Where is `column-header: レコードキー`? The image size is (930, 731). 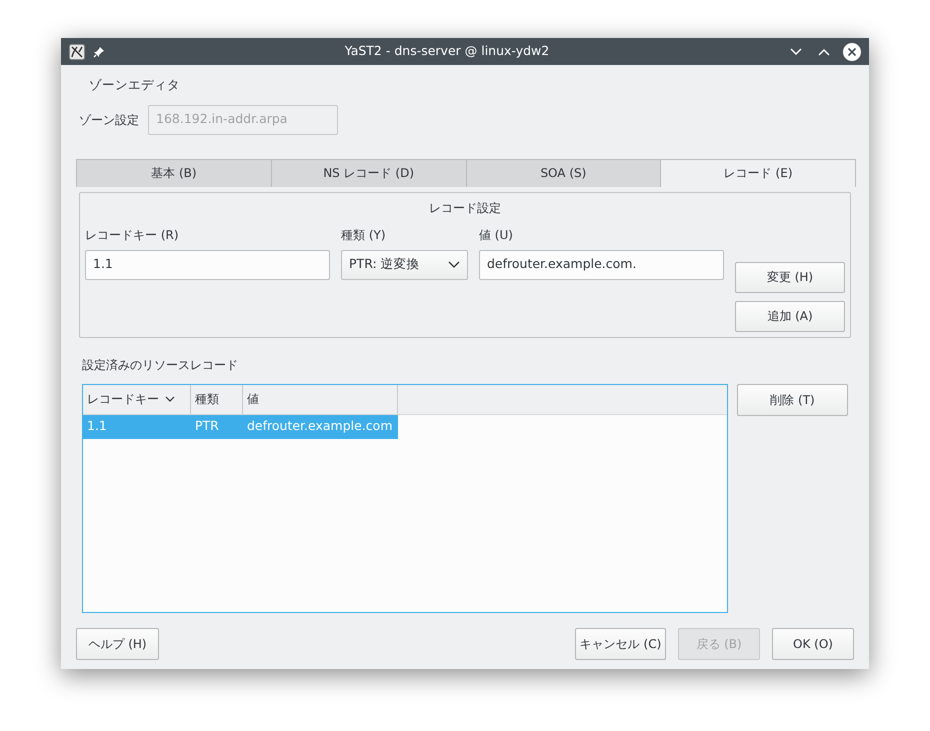
column-header: レコードキー is located at coordinates (137, 399).